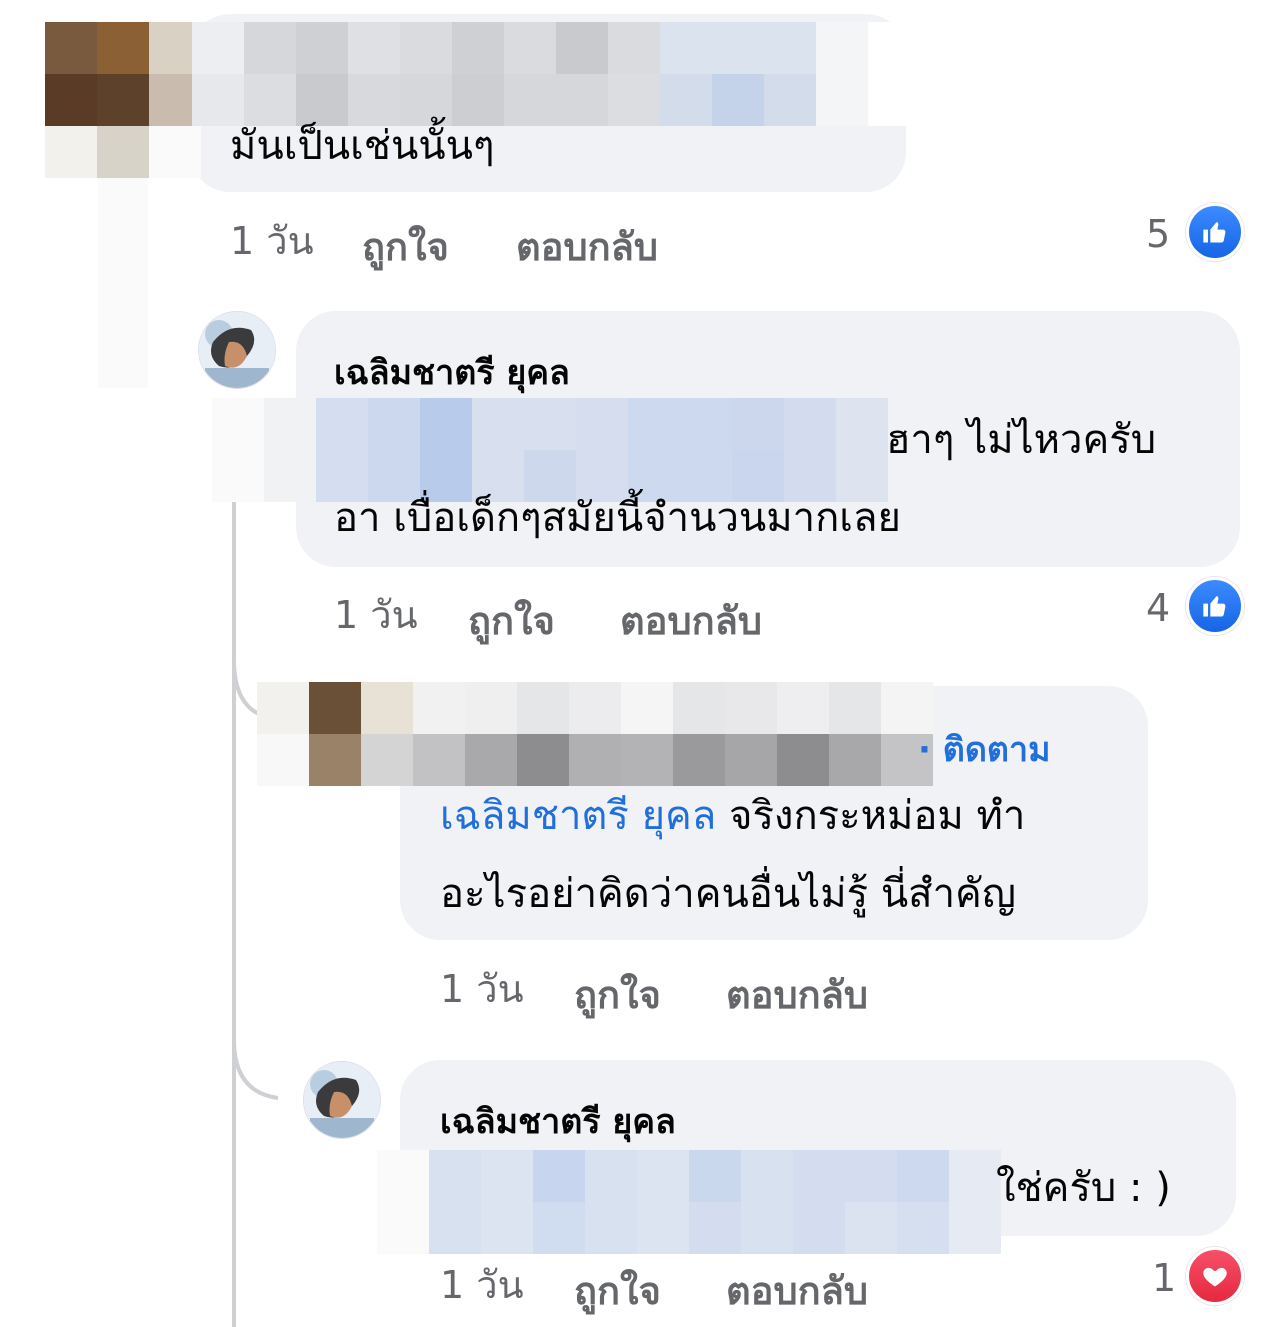  What do you see at coordinates (578, 816) in the screenshot?
I see `mention-link: เฉลิมชาตรี ยุคล` at bounding box center [578, 816].